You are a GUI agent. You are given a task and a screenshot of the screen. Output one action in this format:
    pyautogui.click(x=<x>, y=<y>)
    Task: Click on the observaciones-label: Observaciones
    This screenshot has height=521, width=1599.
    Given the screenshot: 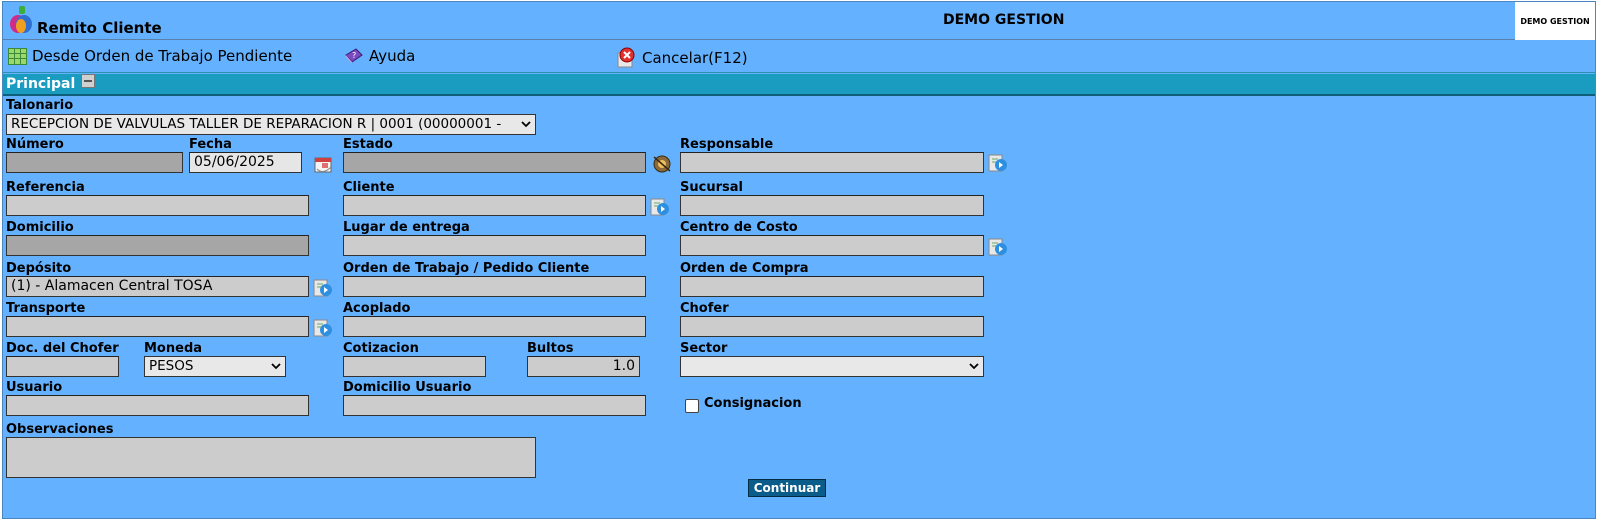 What is the action you would take?
    pyautogui.click(x=60, y=429)
    